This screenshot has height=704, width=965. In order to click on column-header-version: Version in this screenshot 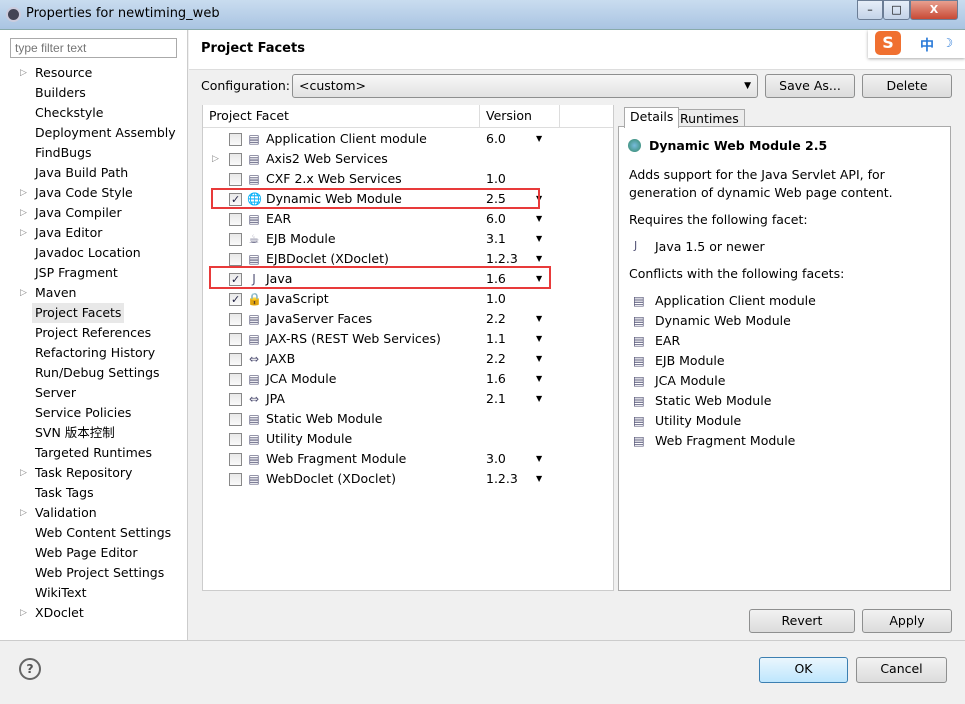, I will do `click(520, 116)`.